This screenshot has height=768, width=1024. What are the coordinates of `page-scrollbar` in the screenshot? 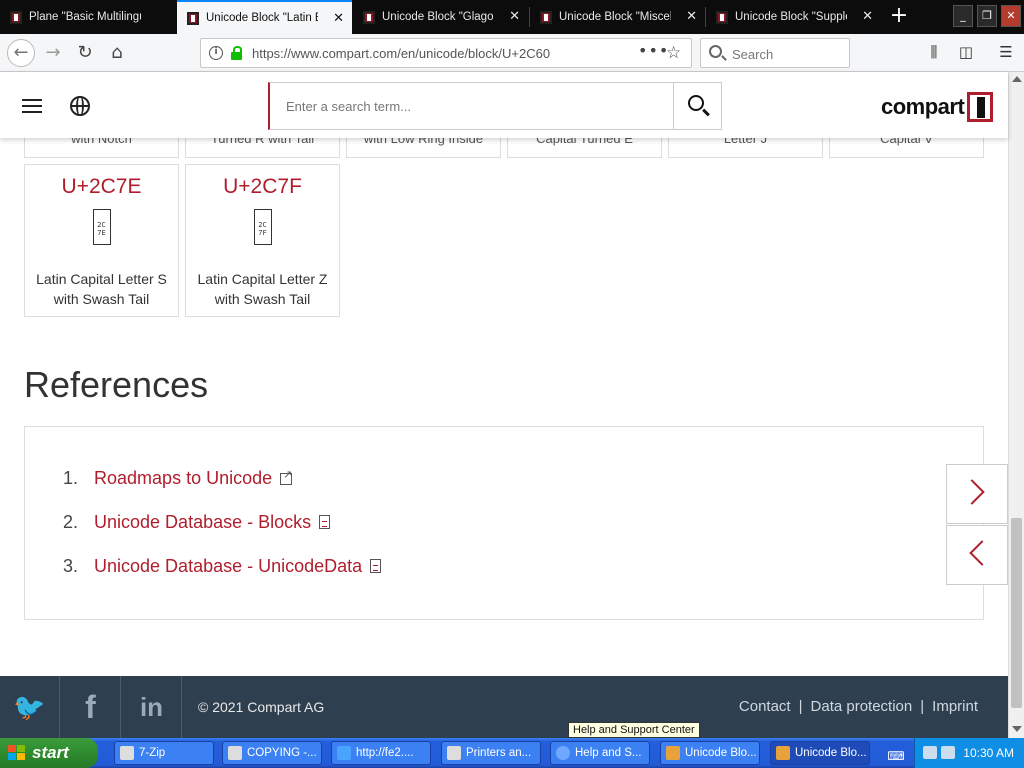 It's located at (1016, 405).